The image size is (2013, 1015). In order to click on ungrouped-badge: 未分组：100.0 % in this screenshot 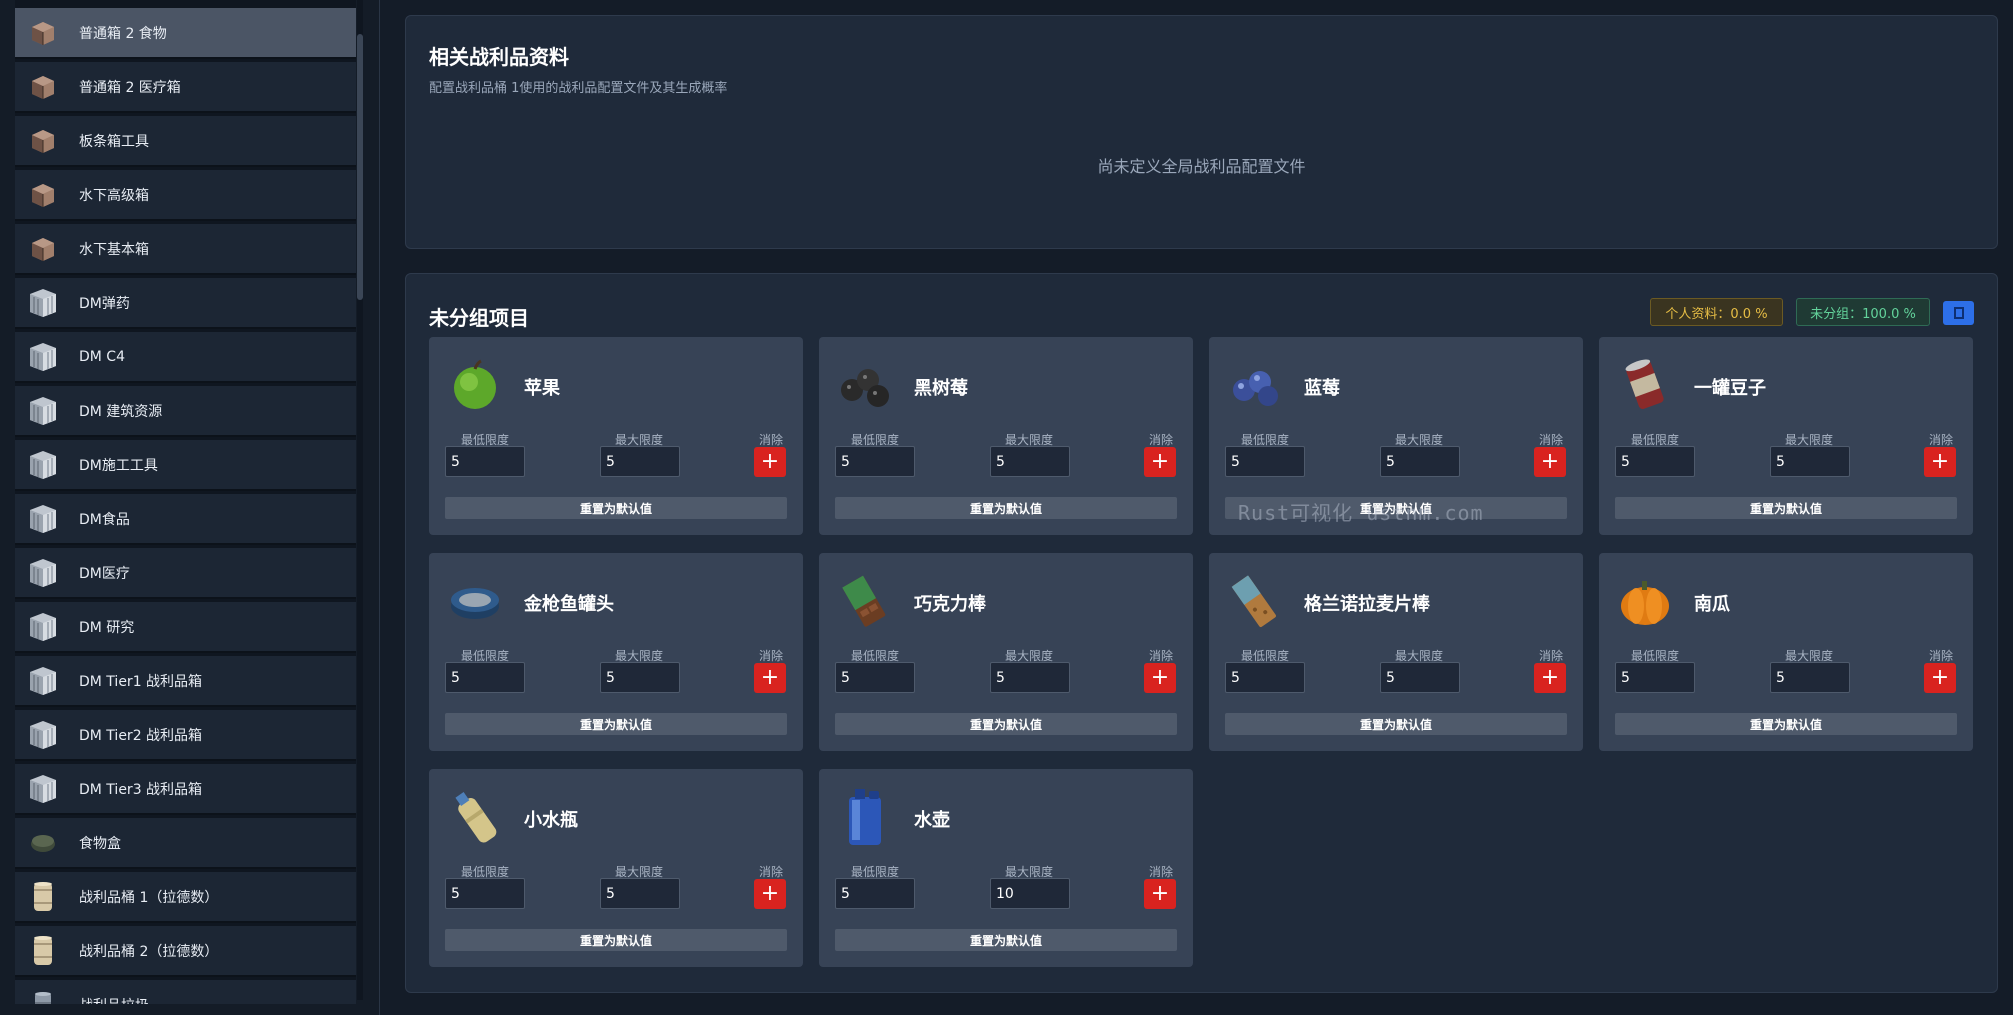, I will do `click(1863, 312)`.